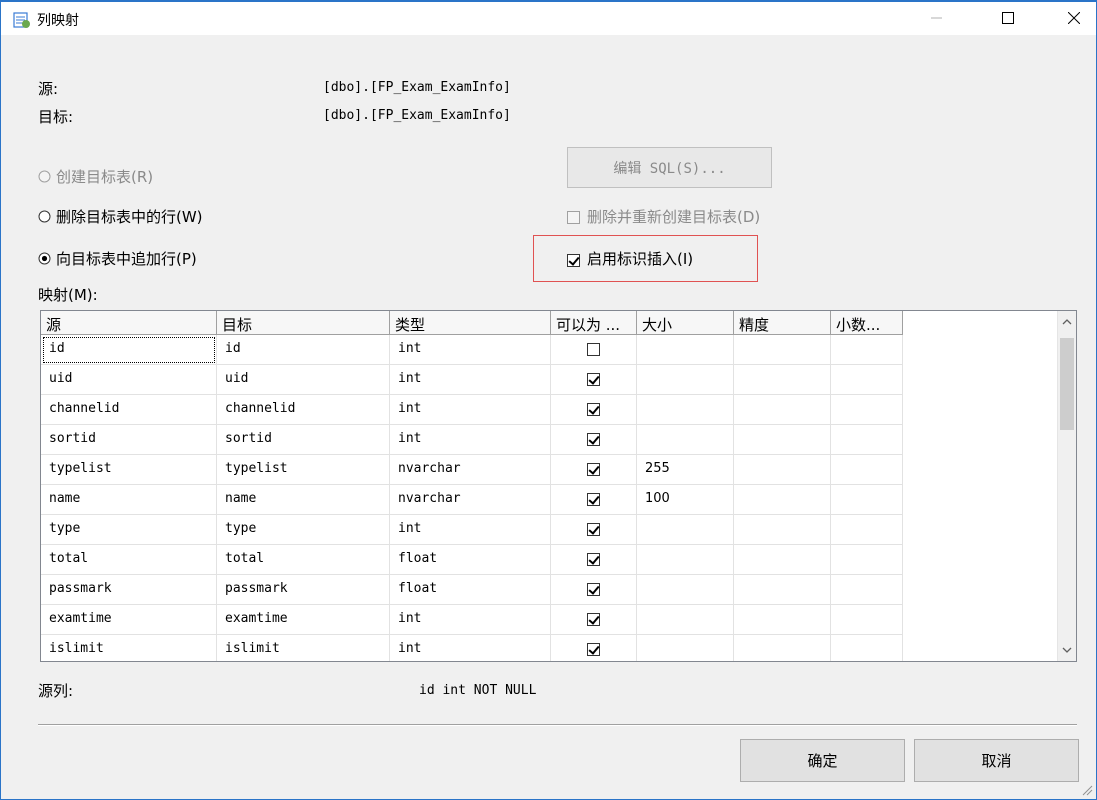  I want to click on cell-type: nvarchar, so click(470, 470).